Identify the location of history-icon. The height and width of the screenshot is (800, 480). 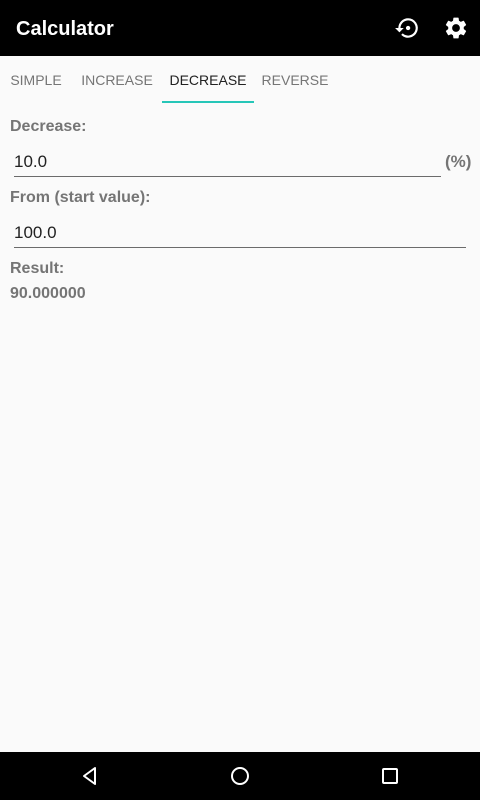
(407, 28).